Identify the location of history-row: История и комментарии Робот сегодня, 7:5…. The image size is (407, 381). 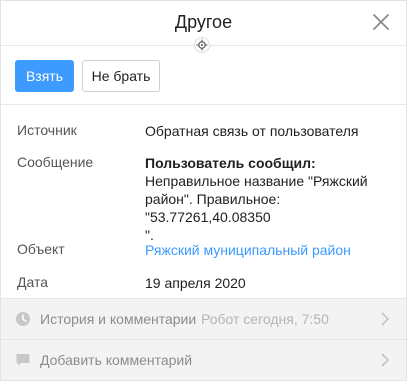
(203, 318).